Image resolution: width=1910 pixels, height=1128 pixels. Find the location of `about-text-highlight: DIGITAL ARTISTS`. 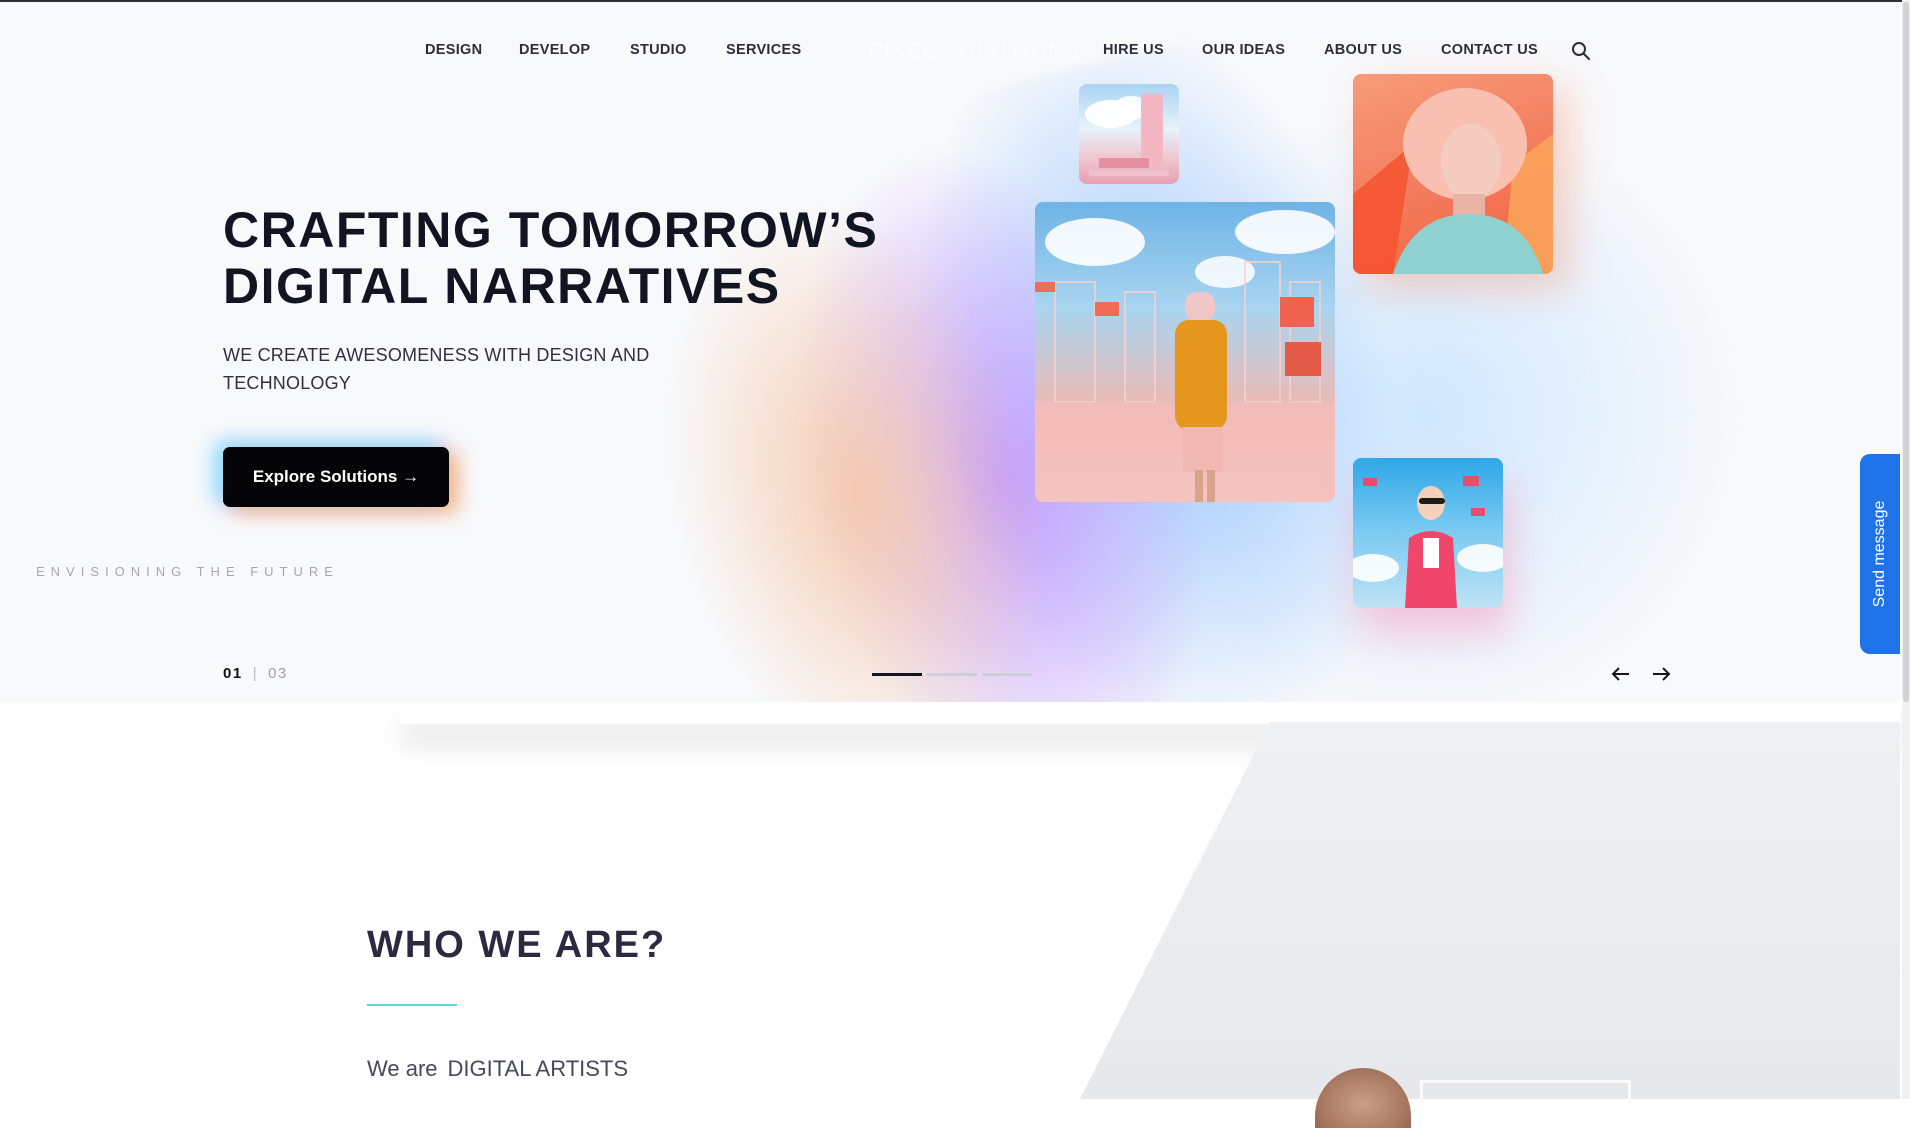

about-text-highlight: DIGITAL ARTISTS is located at coordinates (538, 1068).